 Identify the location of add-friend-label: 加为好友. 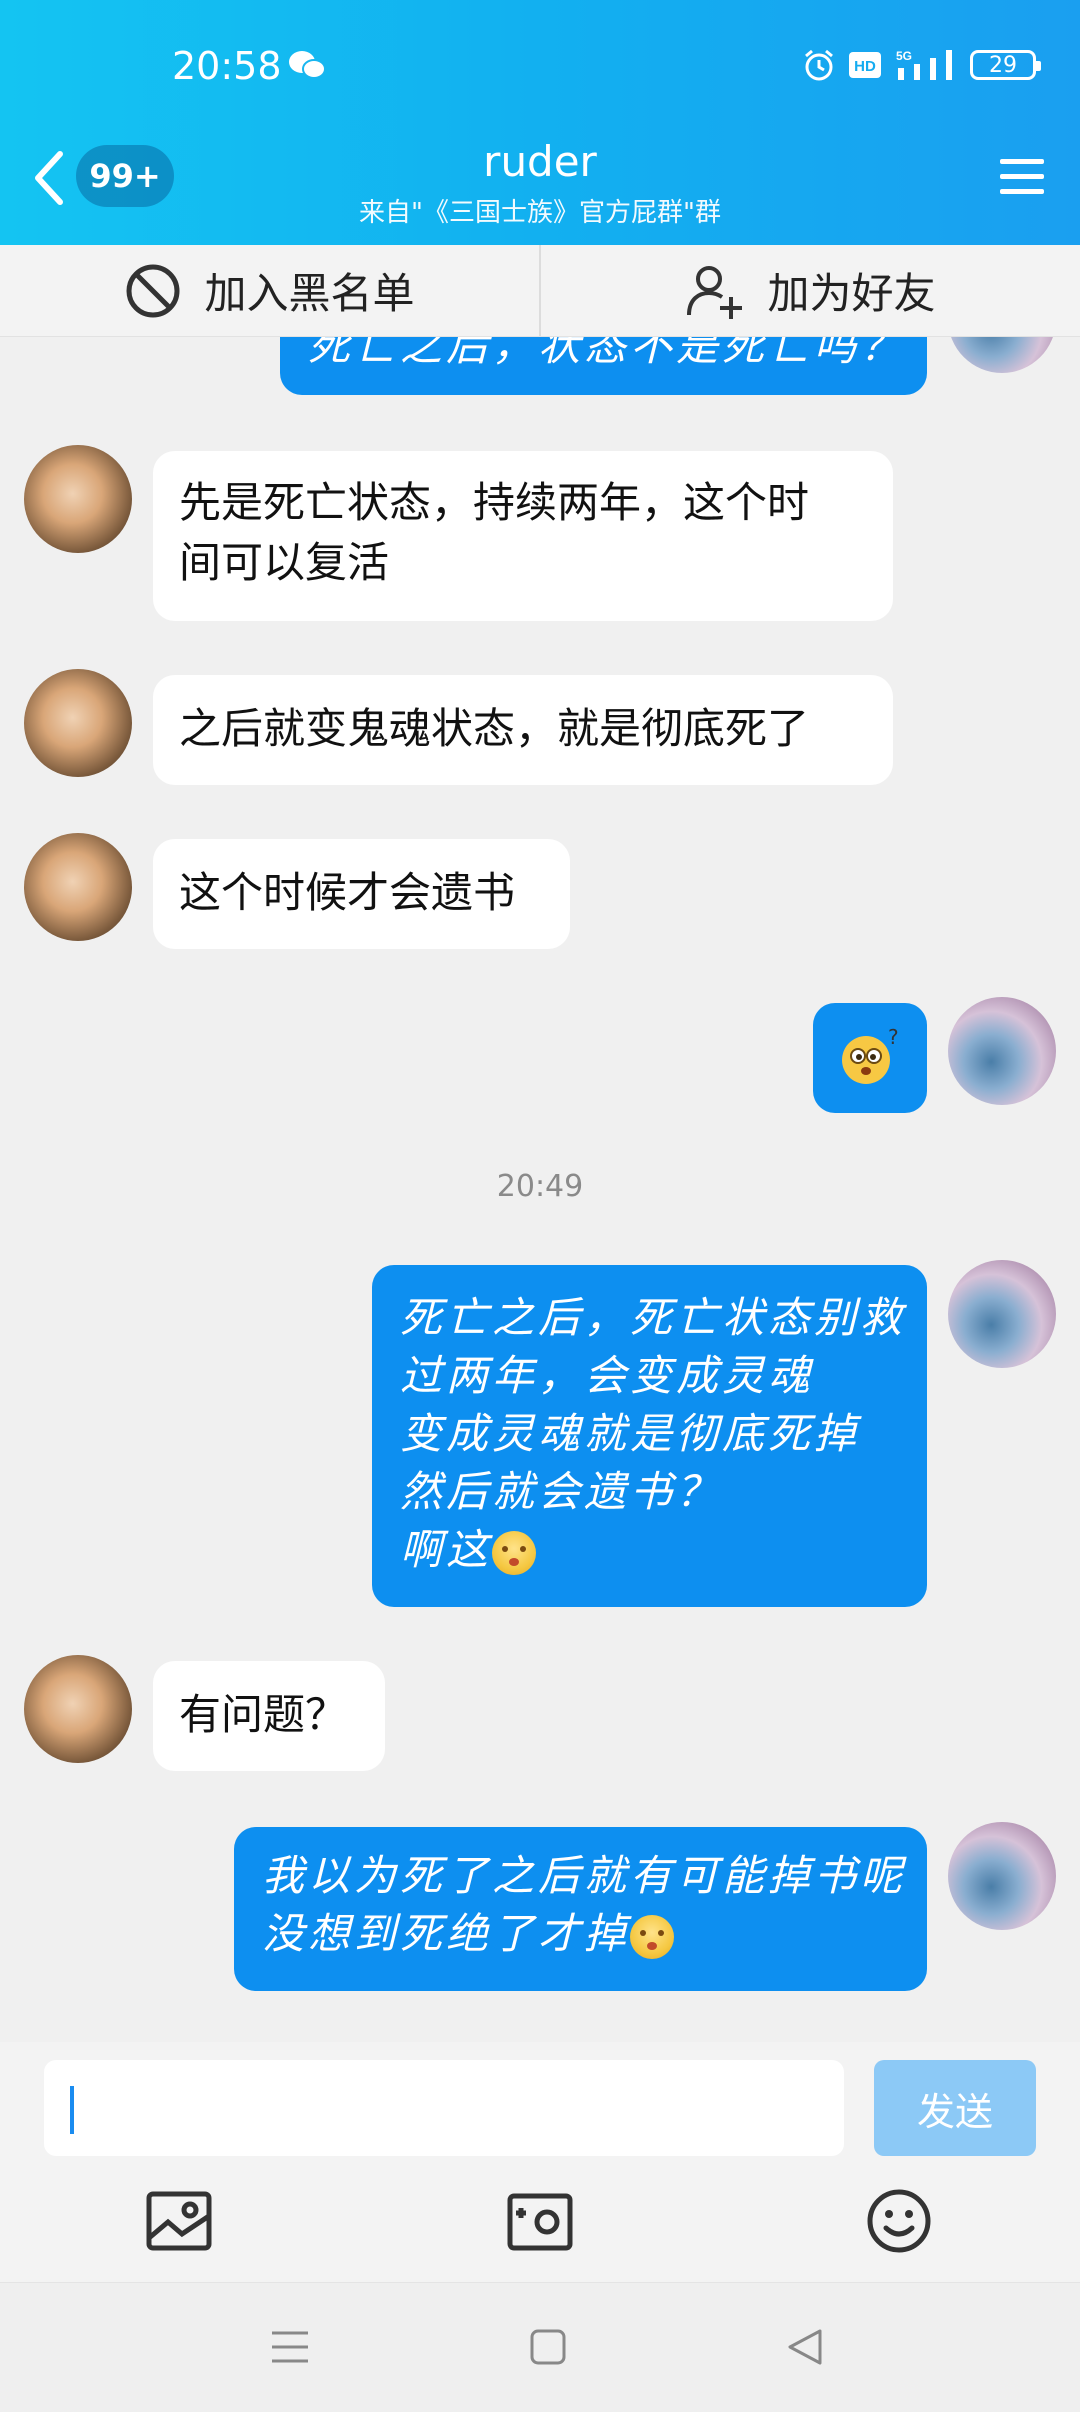
(851, 293).